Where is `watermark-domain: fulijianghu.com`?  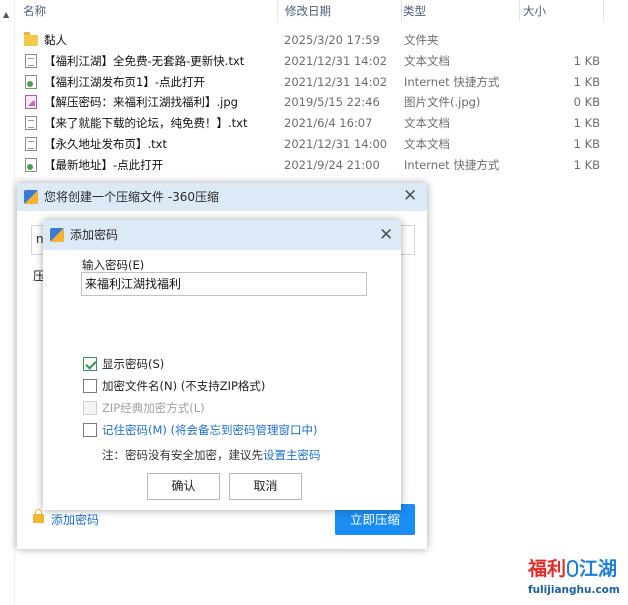
watermark-domain: fulijianghu.com is located at coordinates (574, 590).